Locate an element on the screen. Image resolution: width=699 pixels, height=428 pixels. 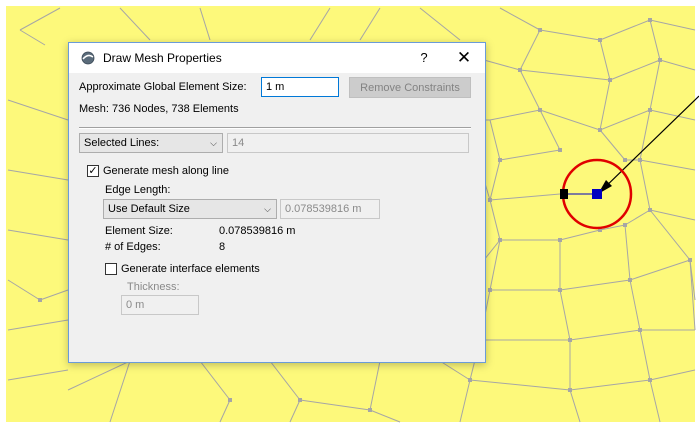
interface-elements-label: Generate interface elements is located at coordinates (190, 269).